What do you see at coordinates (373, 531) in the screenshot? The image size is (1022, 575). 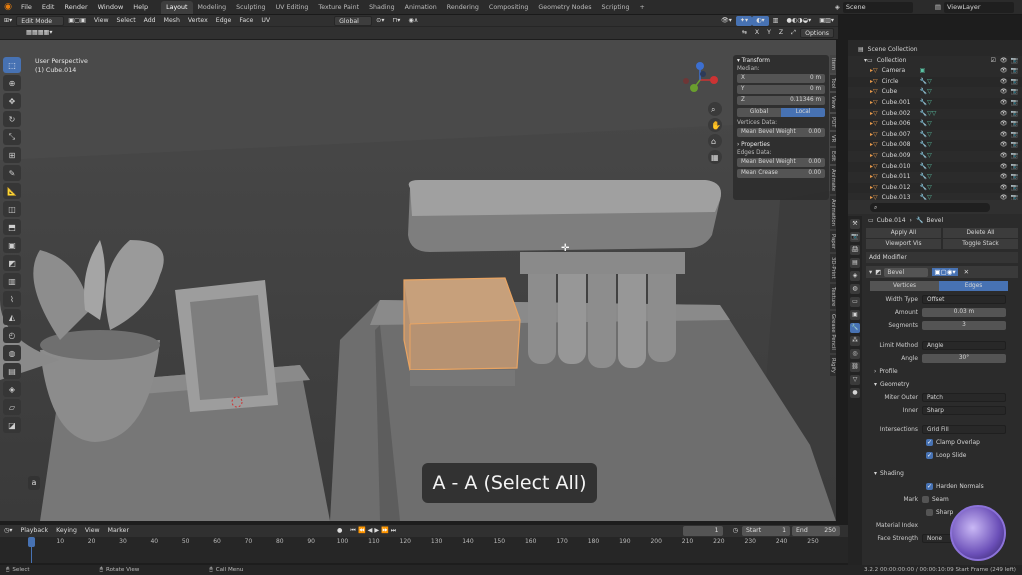 I see `playback-controls: ⏮ ⏪ ◀ ▶ ⏩ ⏭` at bounding box center [373, 531].